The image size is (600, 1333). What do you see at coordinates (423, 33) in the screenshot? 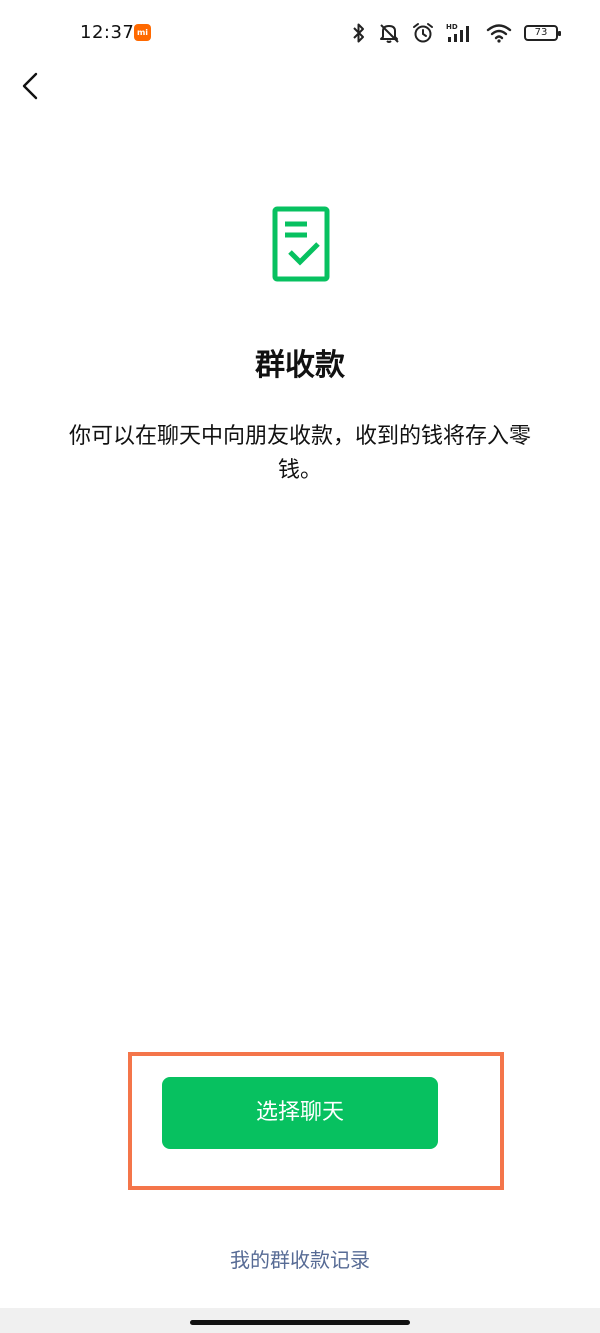
I see `alarm-icon` at bounding box center [423, 33].